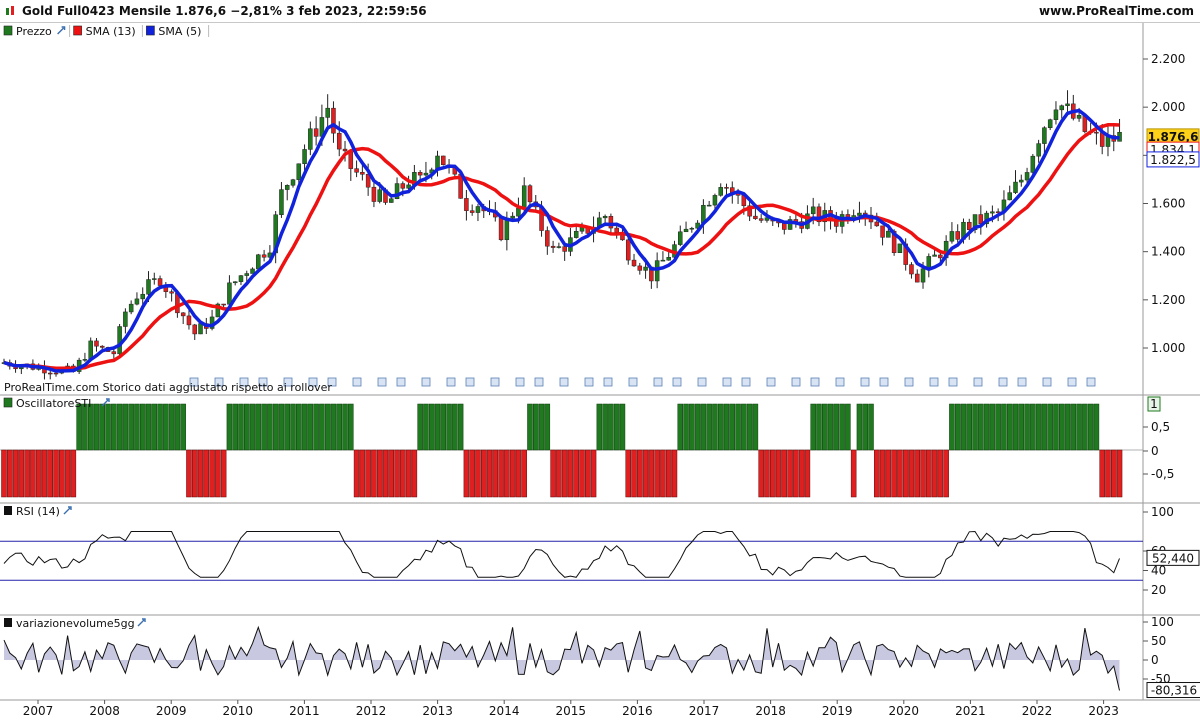  What do you see at coordinates (1162, 512) in the screenshot?
I see `rsi-tick-label: 100` at bounding box center [1162, 512].